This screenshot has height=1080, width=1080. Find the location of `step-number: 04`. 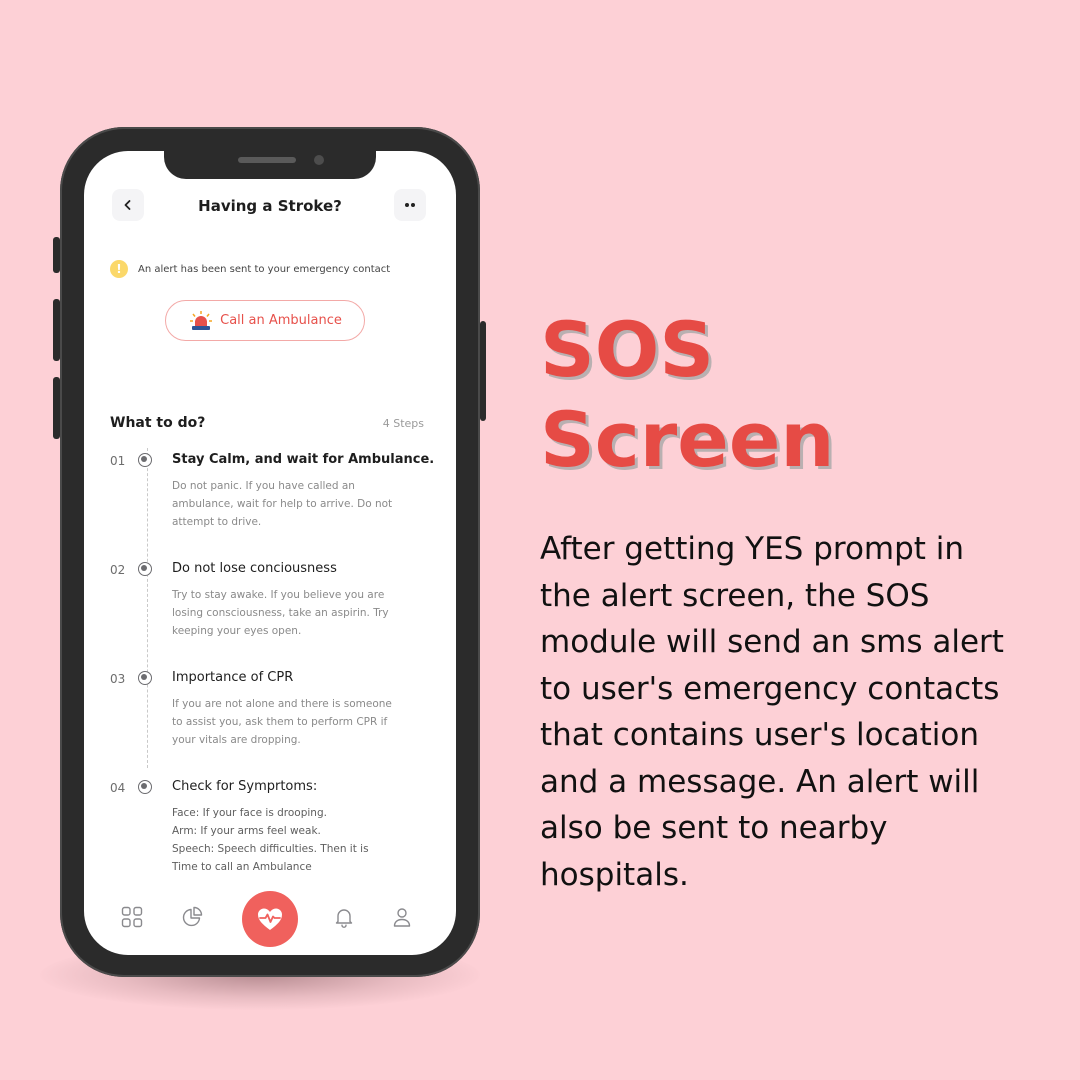

step-number: 04 is located at coordinates (118, 788).